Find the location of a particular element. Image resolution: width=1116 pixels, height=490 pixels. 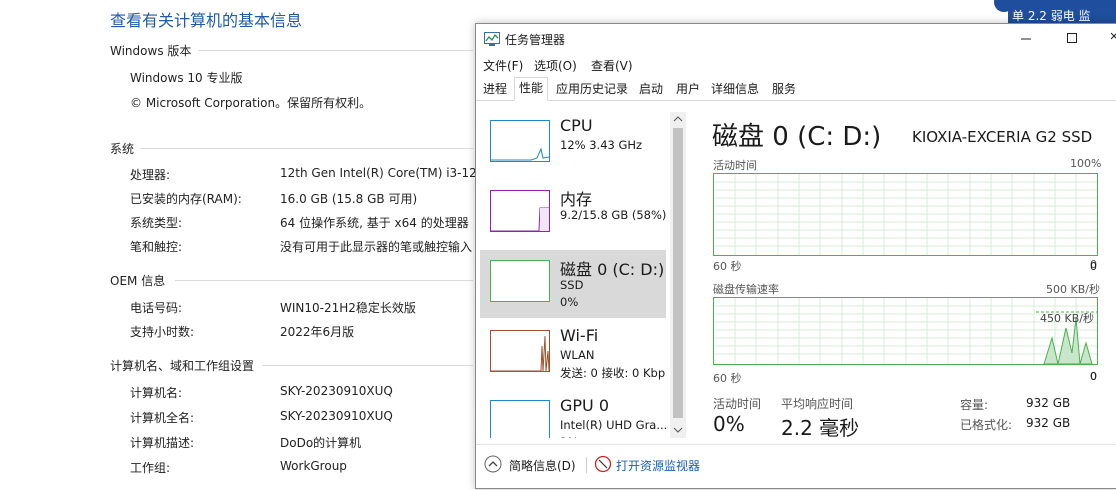

info-label: 已安装的内存(RAM): is located at coordinates (186, 199).